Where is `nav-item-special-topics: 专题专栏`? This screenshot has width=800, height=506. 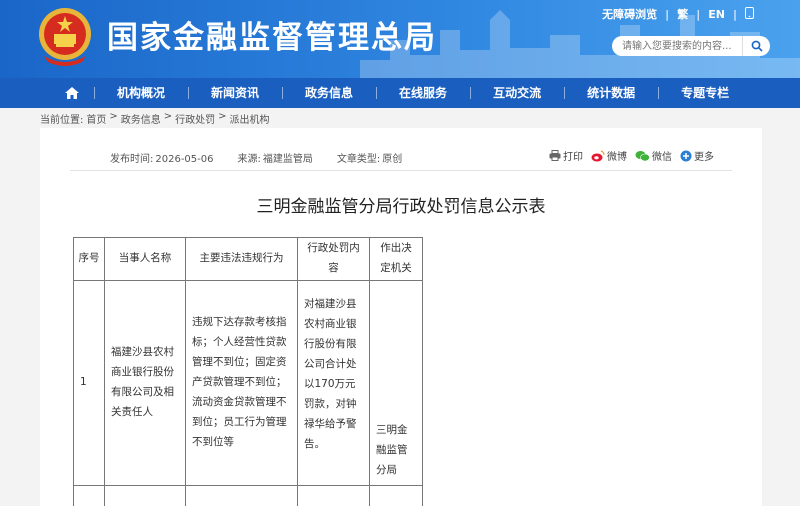
nav-item-special-topics: 专题专栏 is located at coordinates (705, 93).